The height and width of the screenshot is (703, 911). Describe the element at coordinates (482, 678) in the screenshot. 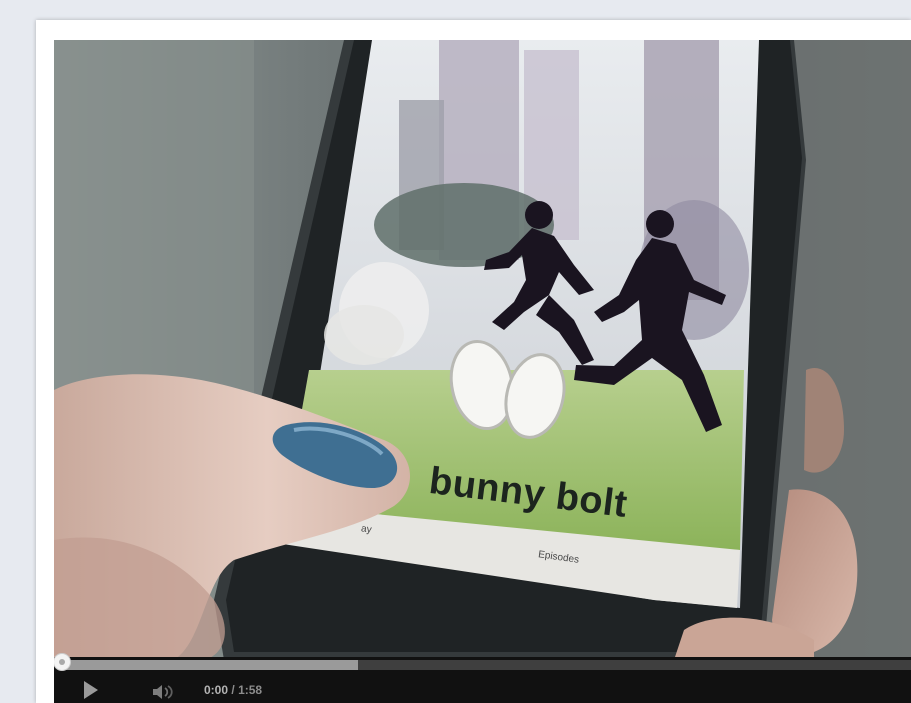

I see `video-controls-bar: 0:00 / 1:58` at that location.